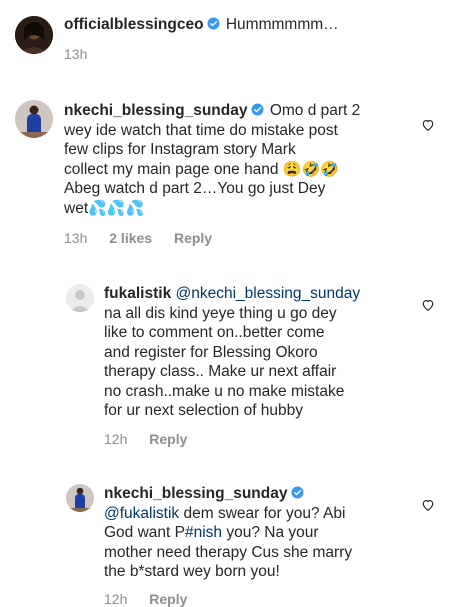 The image size is (462, 607). I want to click on reply-text: na all dis kind yeye thing u go dey, so click(220, 313).